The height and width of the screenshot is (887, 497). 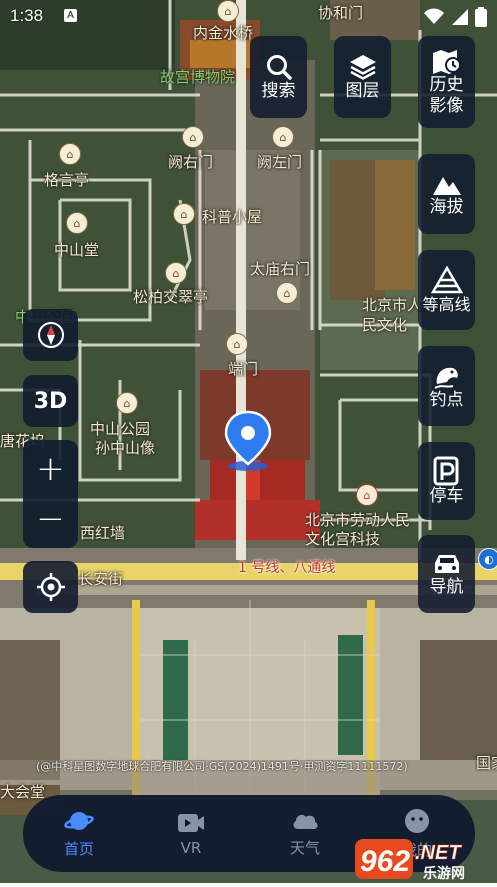 I want to click on cloud-icon, so click(x=305, y=821).